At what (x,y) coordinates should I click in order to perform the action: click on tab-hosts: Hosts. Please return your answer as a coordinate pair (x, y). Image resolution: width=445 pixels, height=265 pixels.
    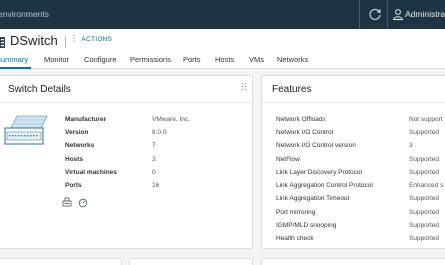
    Looking at the image, I should click on (224, 59).